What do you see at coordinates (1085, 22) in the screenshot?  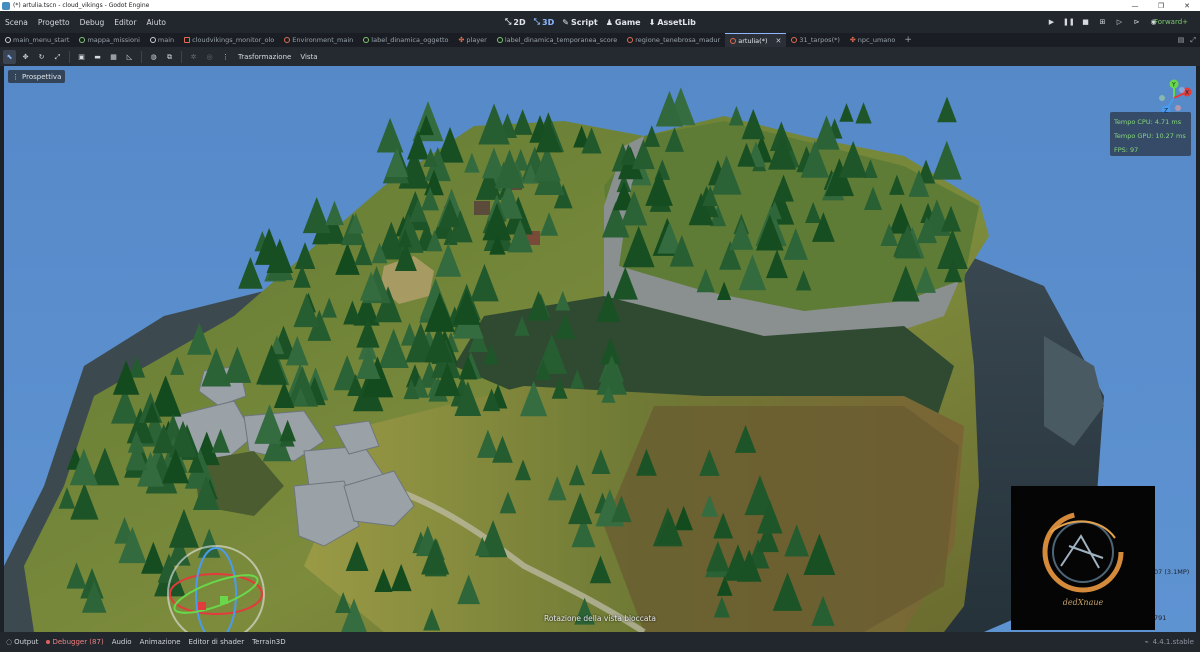 I see `stop-icon: ■` at bounding box center [1085, 22].